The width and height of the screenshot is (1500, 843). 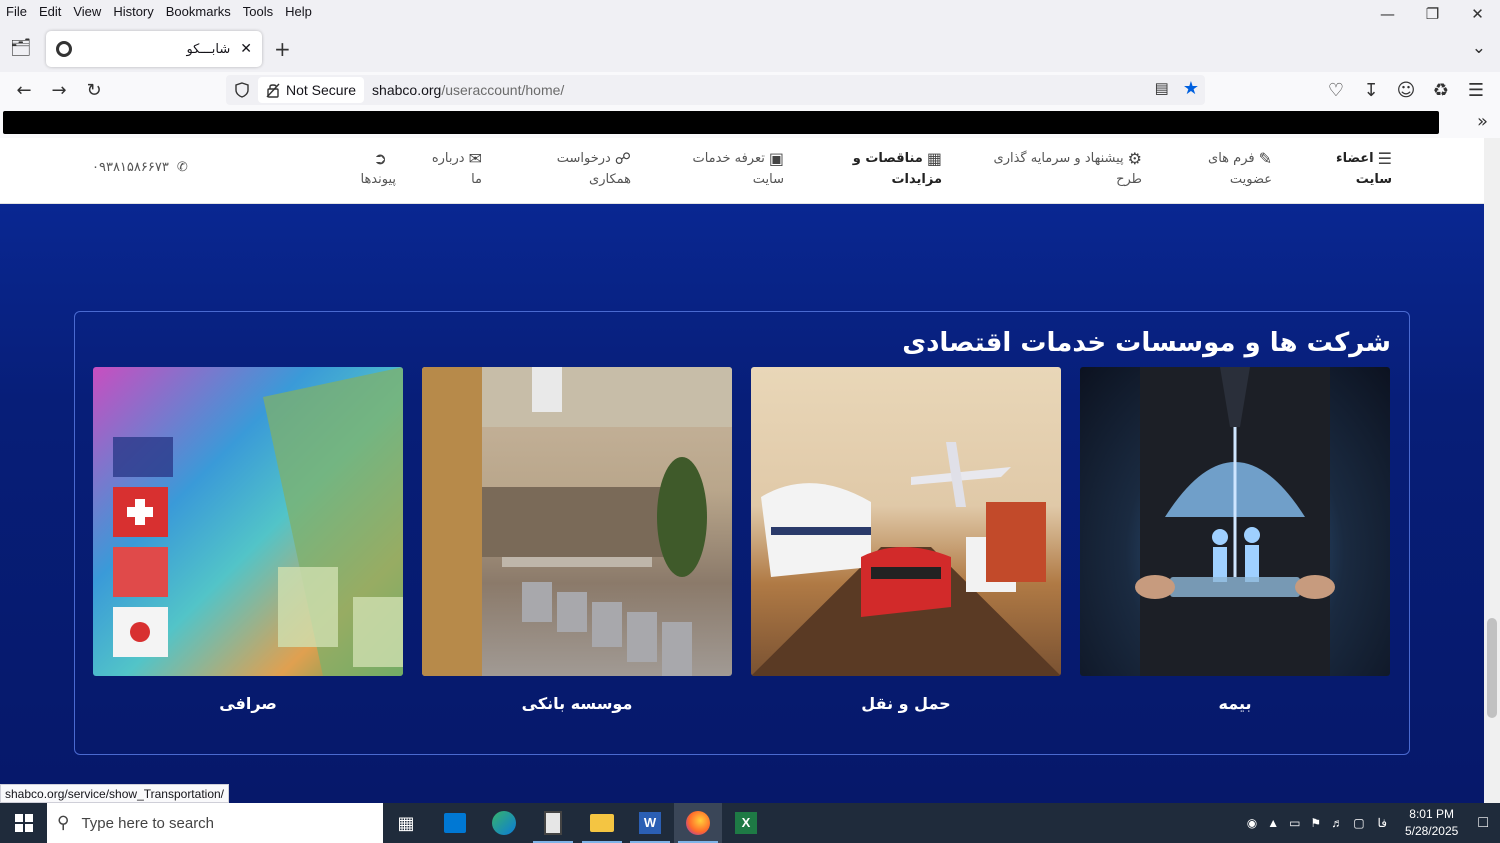 I want to click on notification-icon: □, so click(x=1483, y=823).